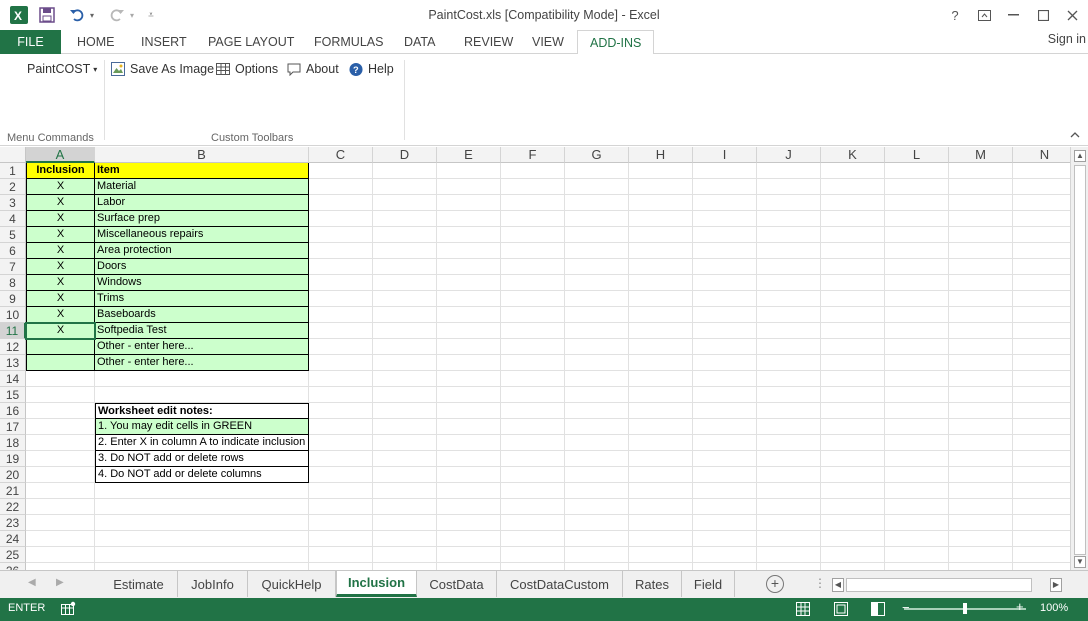 Image resolution: width=1088 pixels, height=621 pixels. I want to click on column-header-i: I, so click(725, 155).